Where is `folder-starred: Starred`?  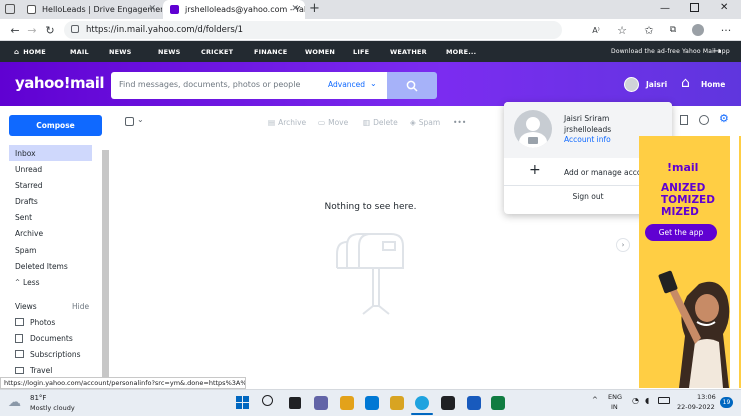 folder-starred: Starred is located at coordinates (29, 185).